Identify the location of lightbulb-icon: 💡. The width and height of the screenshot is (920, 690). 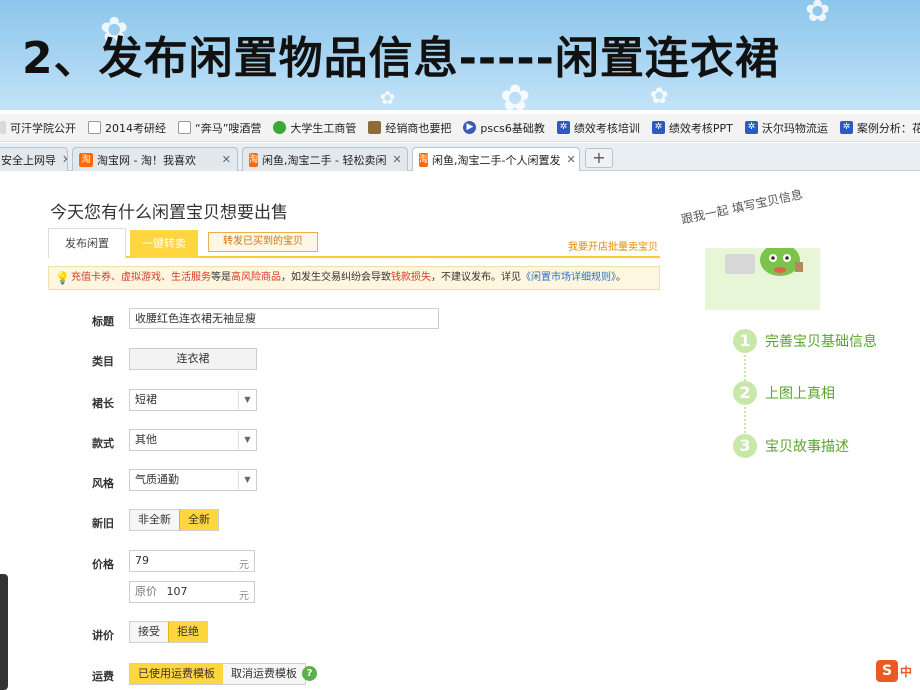
(62, 278).